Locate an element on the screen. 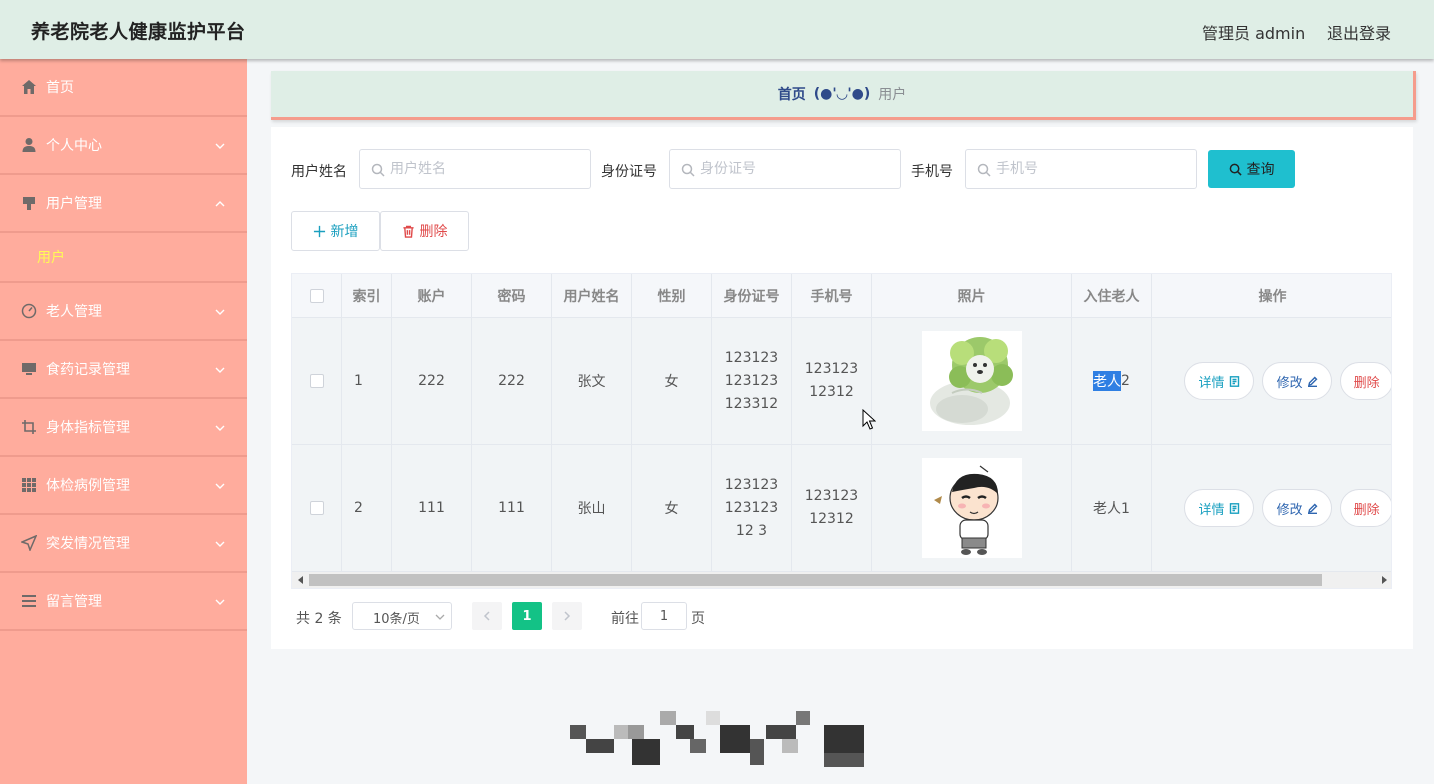 The image size is (1434, 784). trash-icon is located at coordinates (408, 231).